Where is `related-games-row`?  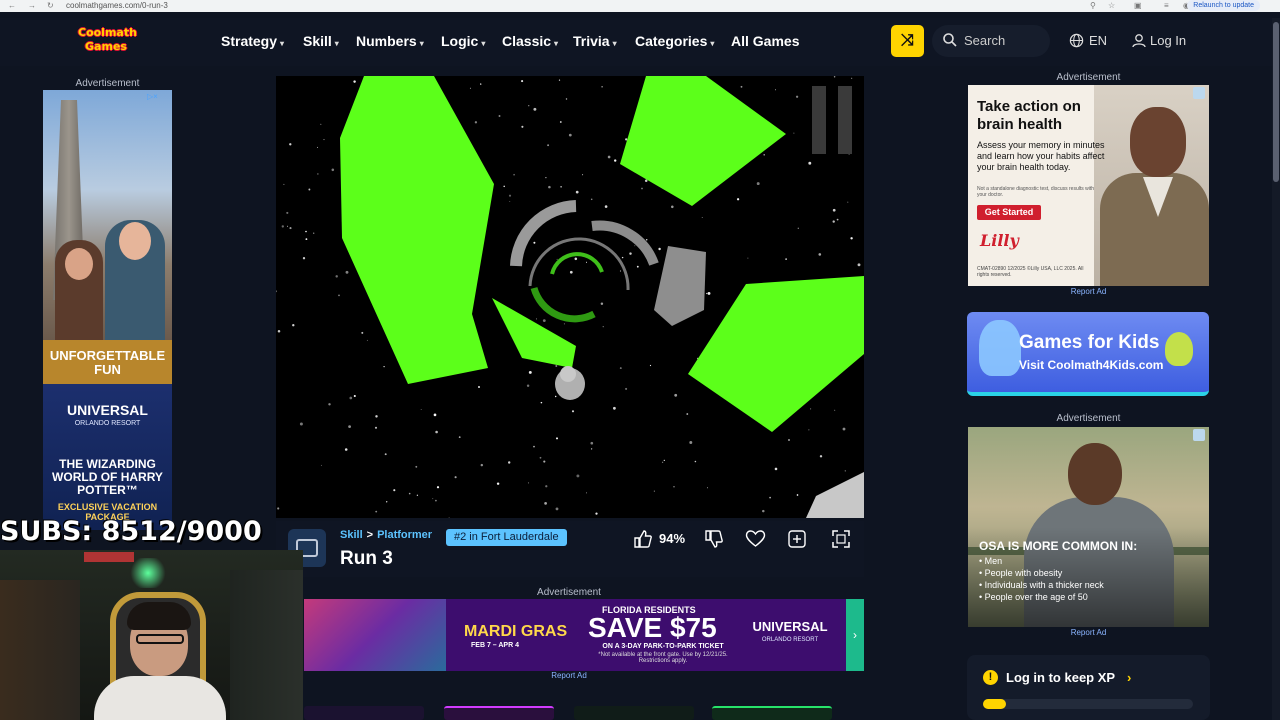 related-games-row is located at coordinates (584, 713).